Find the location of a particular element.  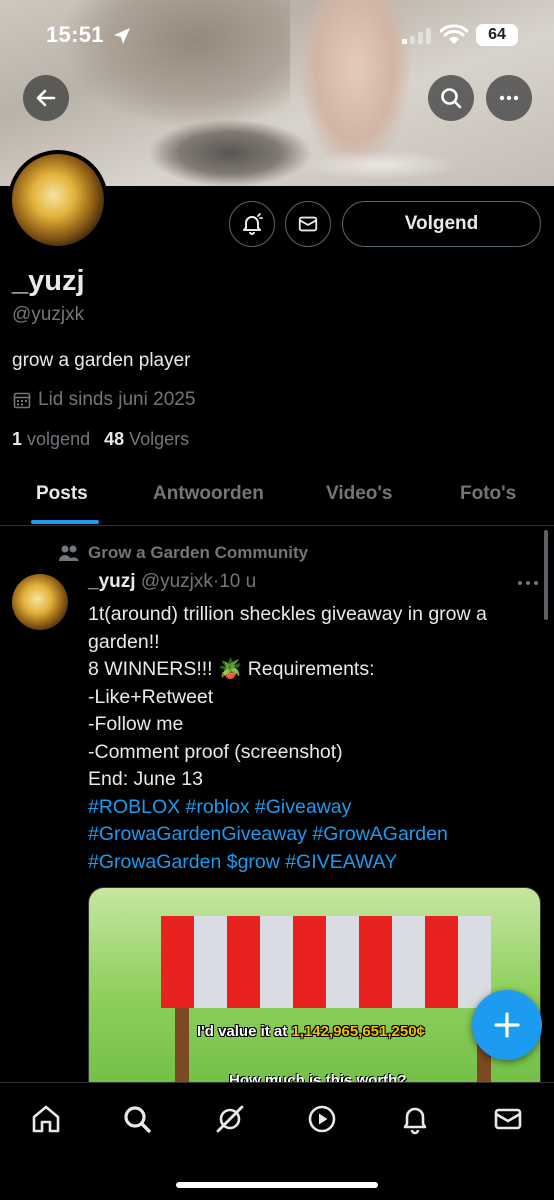

post-line: -Like+Retweet is located at coordinates (151, 696).